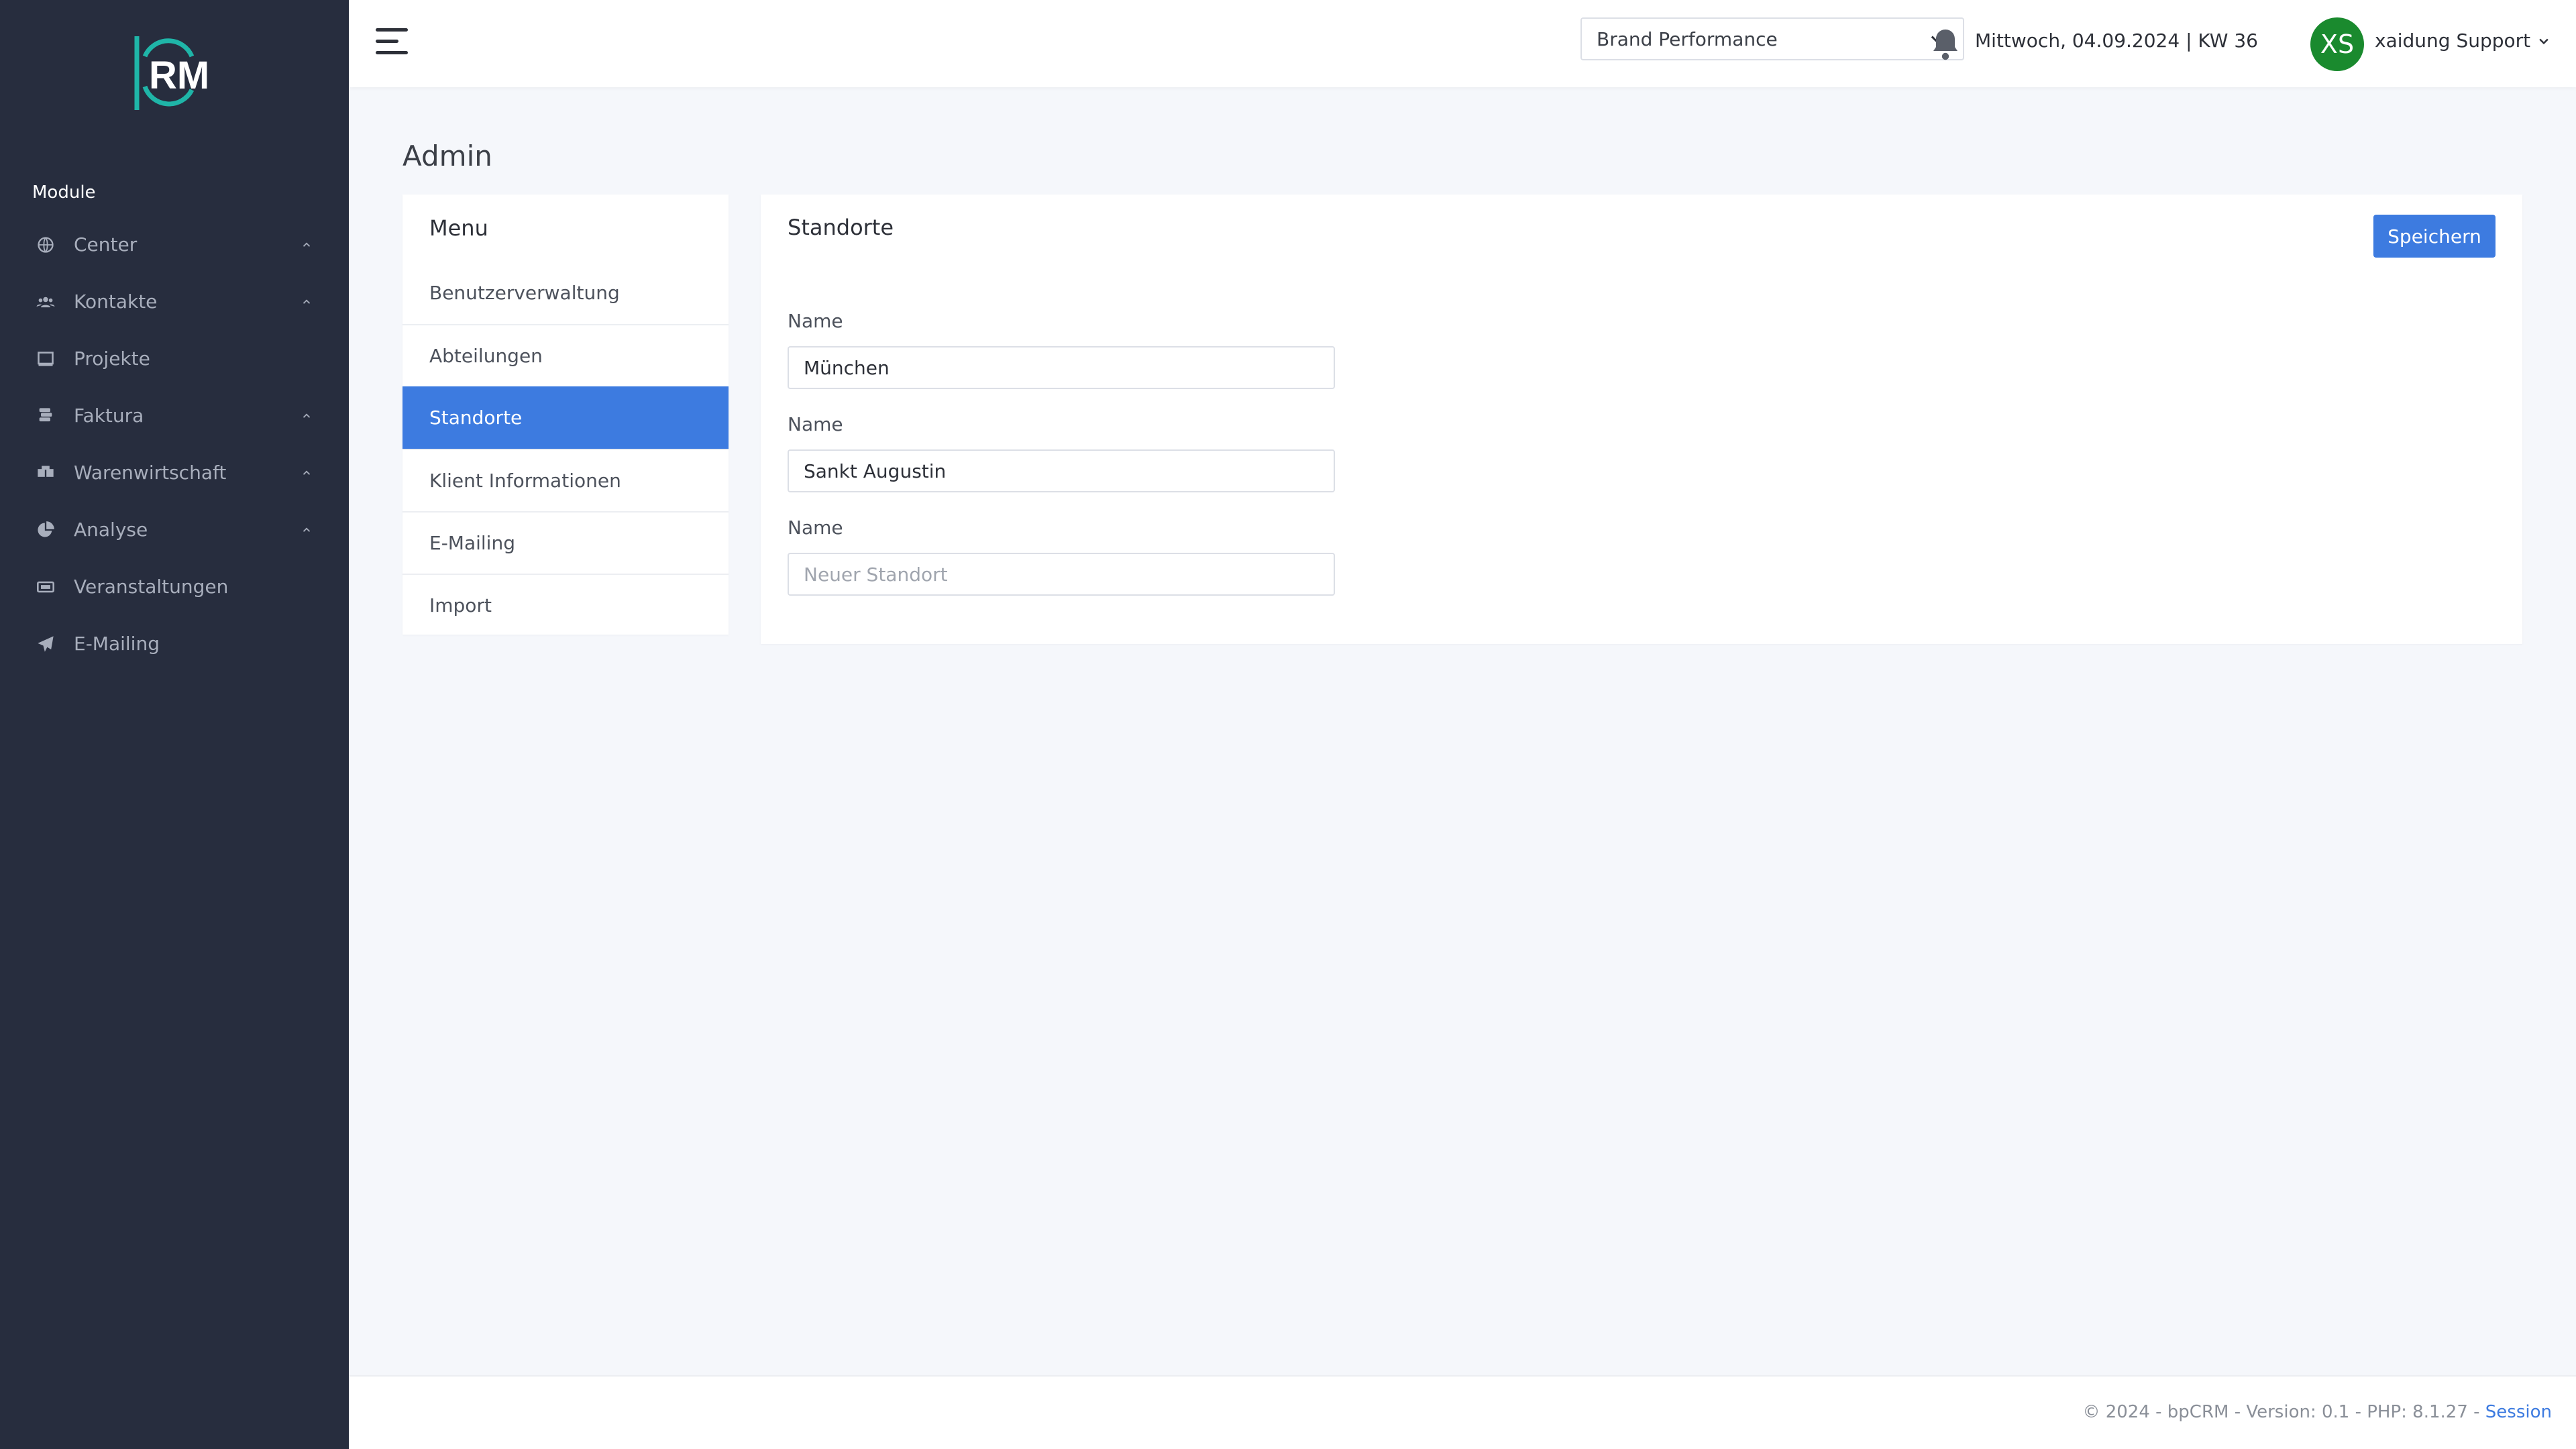 The height and width of the screenshot is (1449, 2576). What do you see at coordinates (109, 416) in the screenshot?
I see `sidebar-item-label: Faktura` at bounding box center [109, 416].